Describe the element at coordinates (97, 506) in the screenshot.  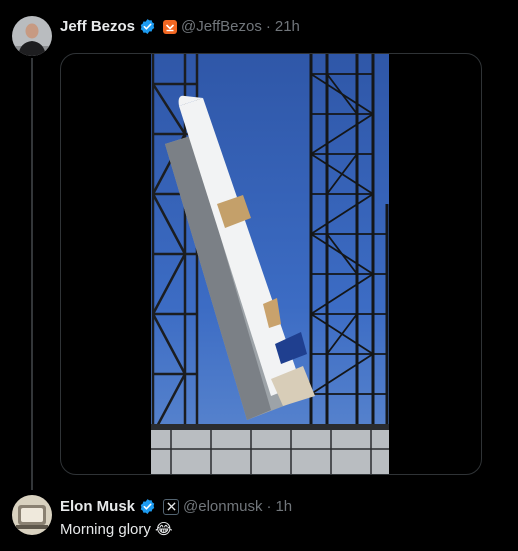
I see `author-name: Elon Musk` at that location.